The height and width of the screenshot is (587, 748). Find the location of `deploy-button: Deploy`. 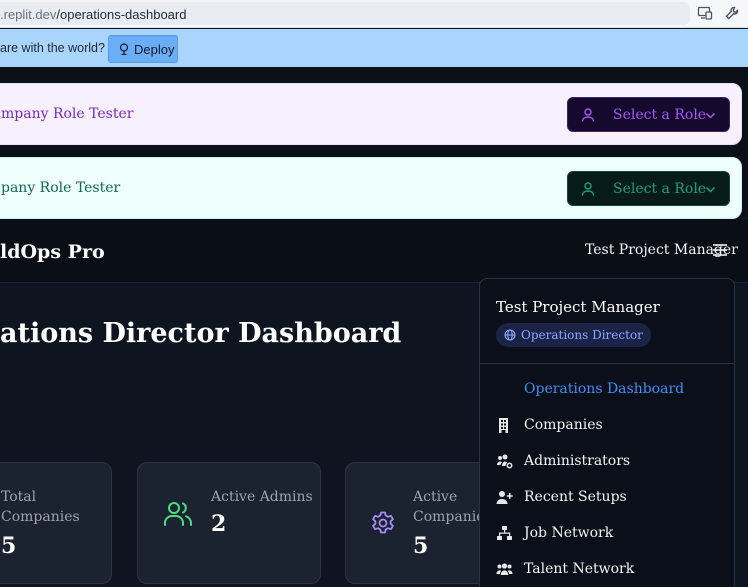

deploy-button: Deploy is located at coordinates (143, 49).